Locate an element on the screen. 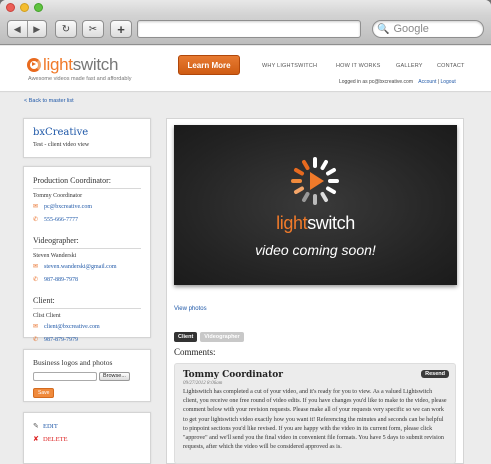 The width and height of the screenshot is (491, 464). client-title: Client: is located at coordinates (44, 300).